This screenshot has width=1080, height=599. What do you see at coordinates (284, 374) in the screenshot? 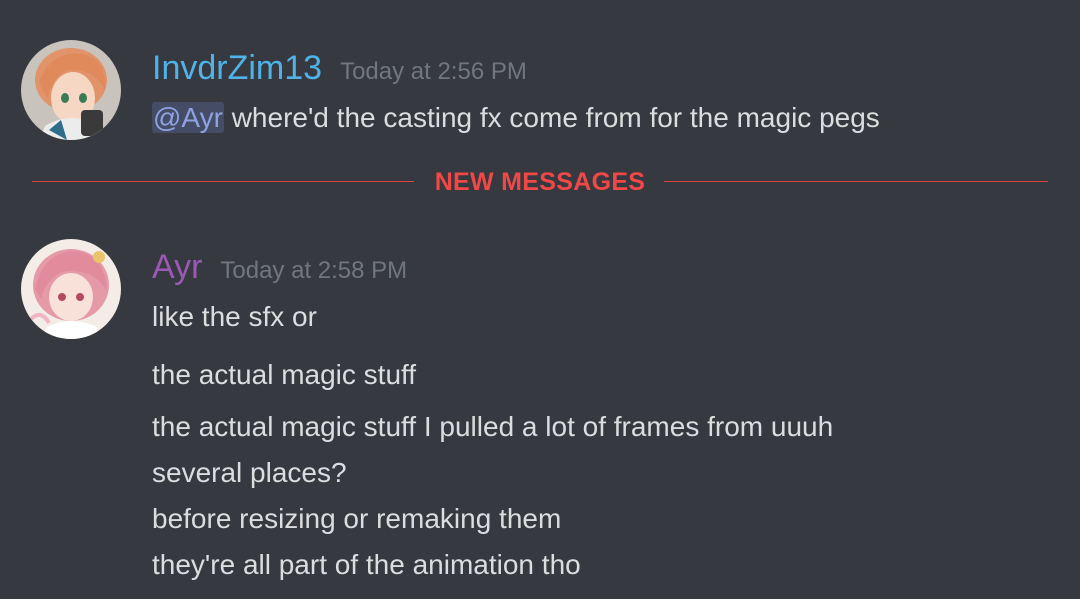
I see `message-text: the actual magic stuff` at bounding box center [284, 374].